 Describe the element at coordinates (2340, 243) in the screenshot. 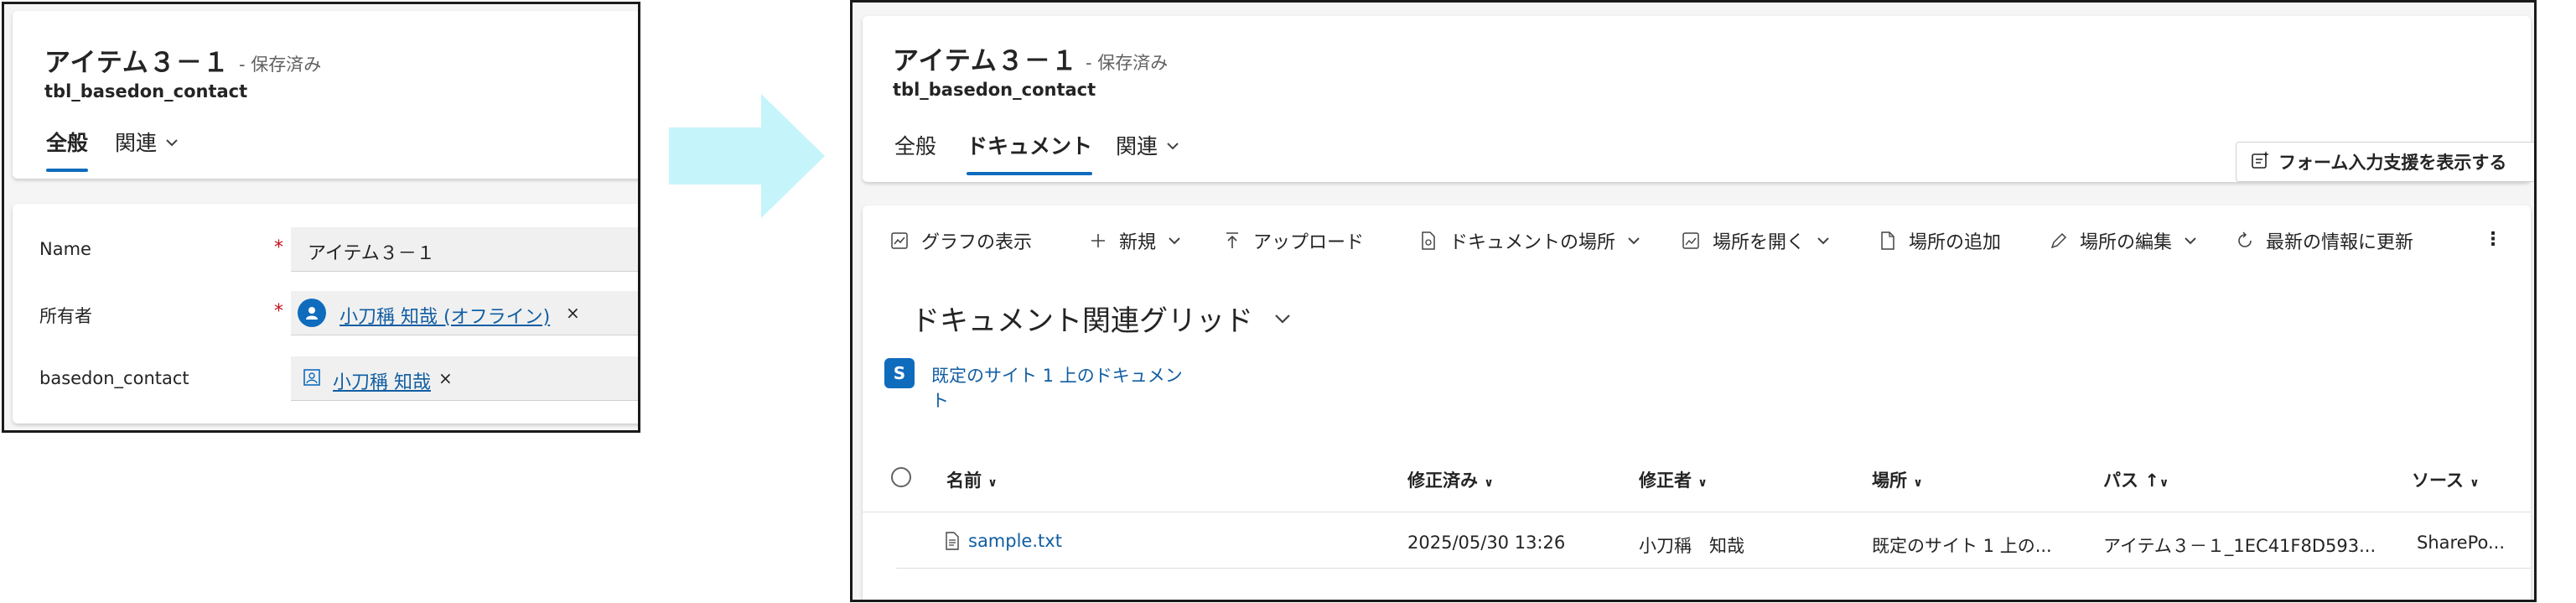

I see `refresh-label: 最新の情報に更新` at that location.